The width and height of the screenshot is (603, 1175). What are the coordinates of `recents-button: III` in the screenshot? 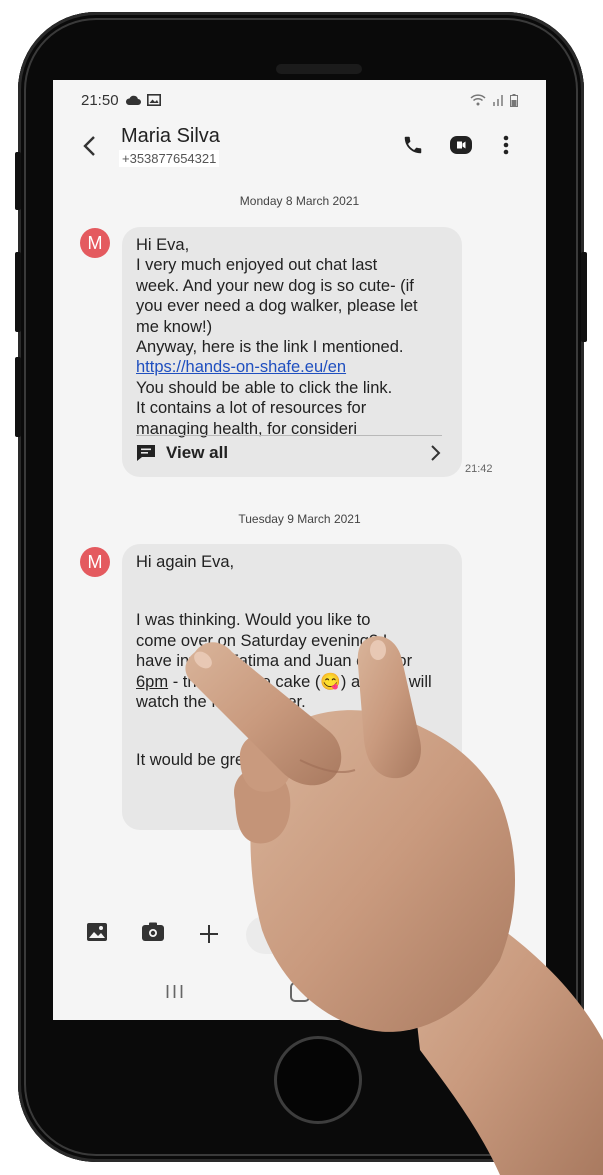 It's located at (175, 992).